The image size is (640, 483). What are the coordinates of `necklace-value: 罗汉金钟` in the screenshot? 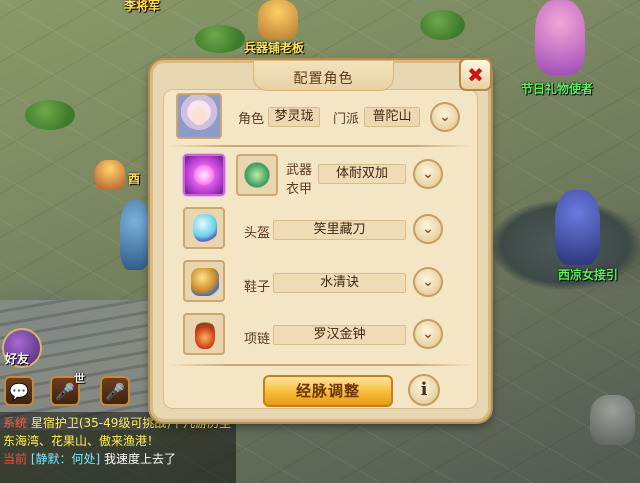 It's located at (339, 335).